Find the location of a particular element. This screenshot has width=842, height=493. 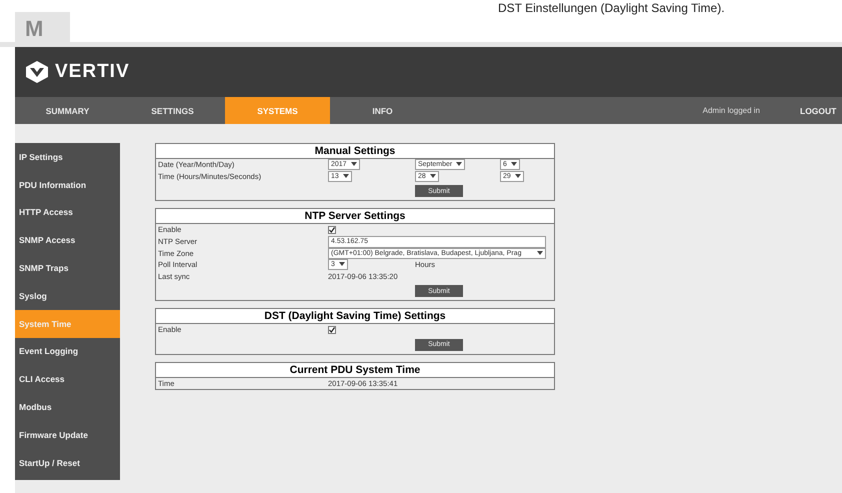

sidebar-item: Syslog is located at coordinates (67, 296).